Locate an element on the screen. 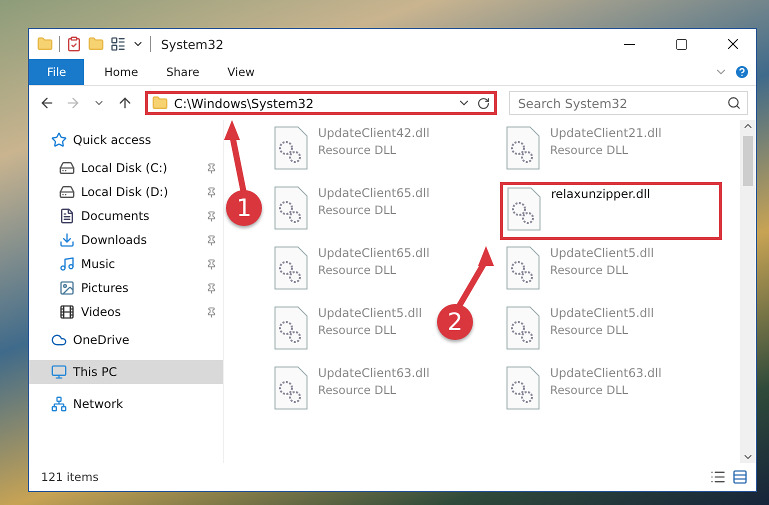 The height and width of the screenshot is (505, 769). nav-label: Videos is located at coordinates (101, 312).